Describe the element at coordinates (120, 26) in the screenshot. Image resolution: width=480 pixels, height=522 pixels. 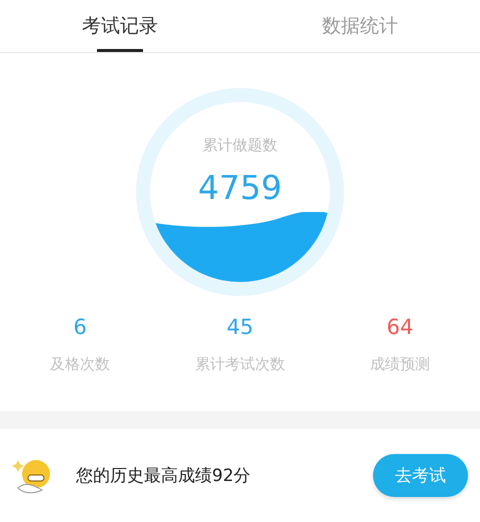
I see `tab: 考试记录` at that location.